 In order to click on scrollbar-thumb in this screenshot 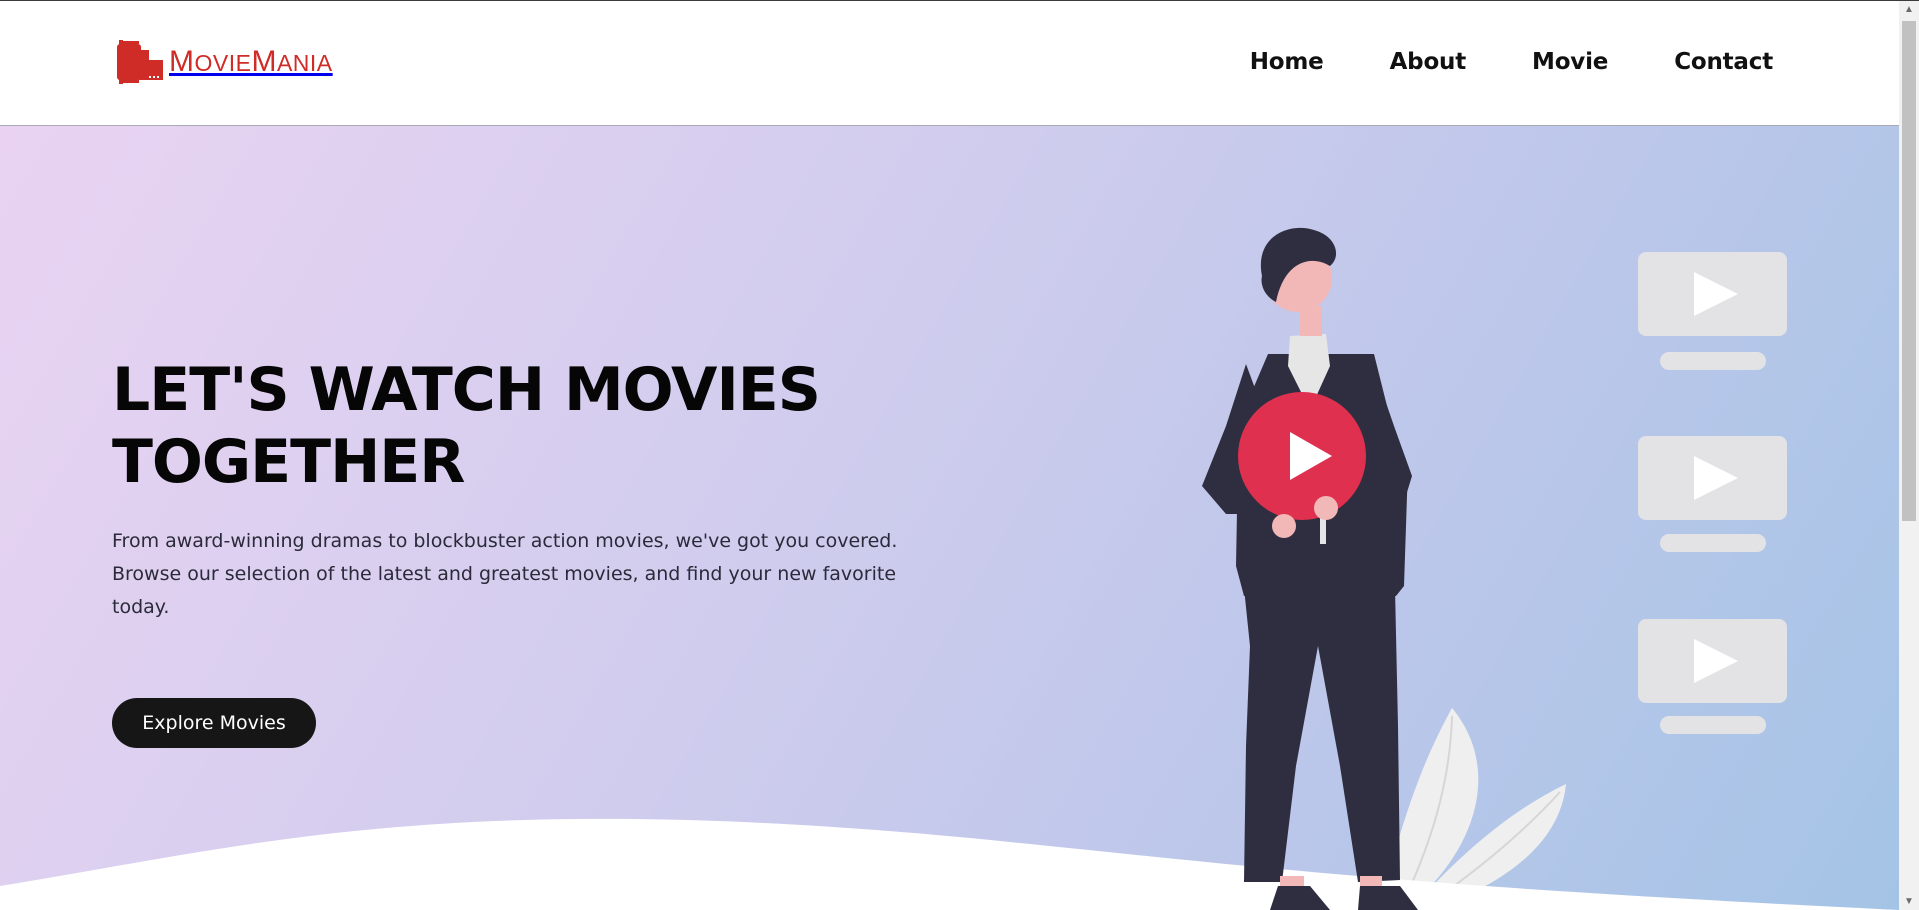, I will do `click(1909, 271)`.